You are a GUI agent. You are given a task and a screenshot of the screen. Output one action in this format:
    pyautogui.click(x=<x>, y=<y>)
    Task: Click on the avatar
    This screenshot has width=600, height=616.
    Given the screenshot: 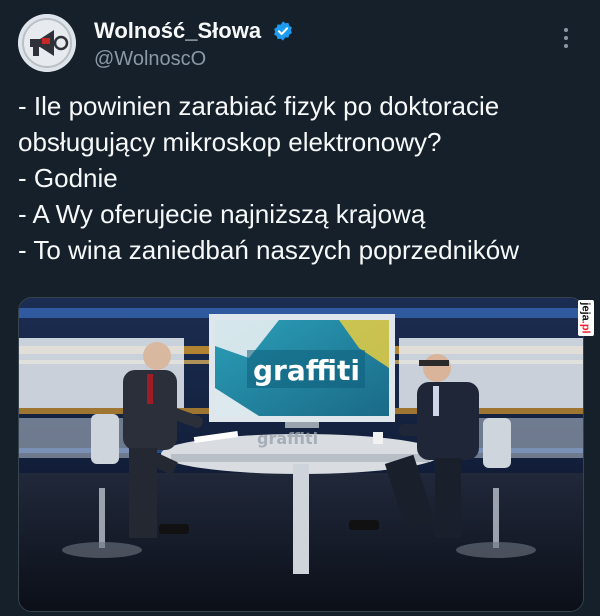 What is the action you would take?
    pyautogui.click(x=47, y=43)
    